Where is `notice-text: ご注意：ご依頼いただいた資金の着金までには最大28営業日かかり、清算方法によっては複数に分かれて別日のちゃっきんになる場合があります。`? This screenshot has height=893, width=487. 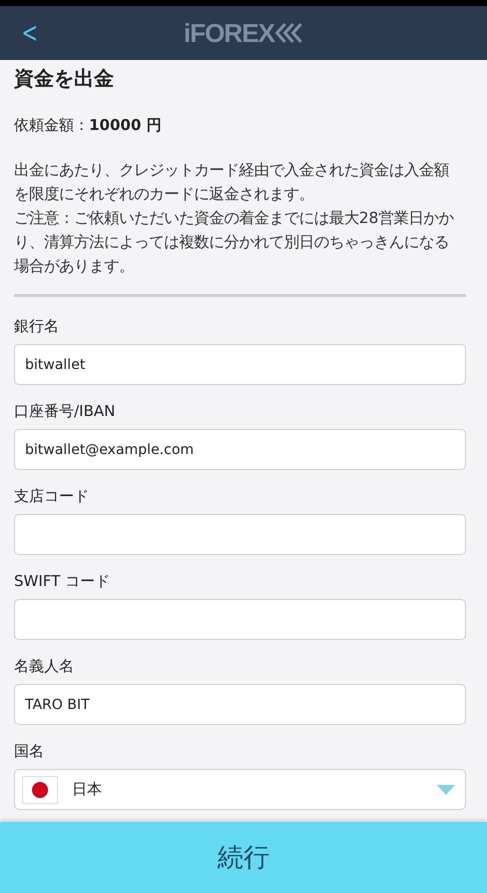
notice-text: ご注意：ご依頼いただいた資金の着金までには最大28営業日かかり、清算方法によっては複数に分かれて別日のちゃっきんになる場合があります。 is located at coordinates (234, 242).